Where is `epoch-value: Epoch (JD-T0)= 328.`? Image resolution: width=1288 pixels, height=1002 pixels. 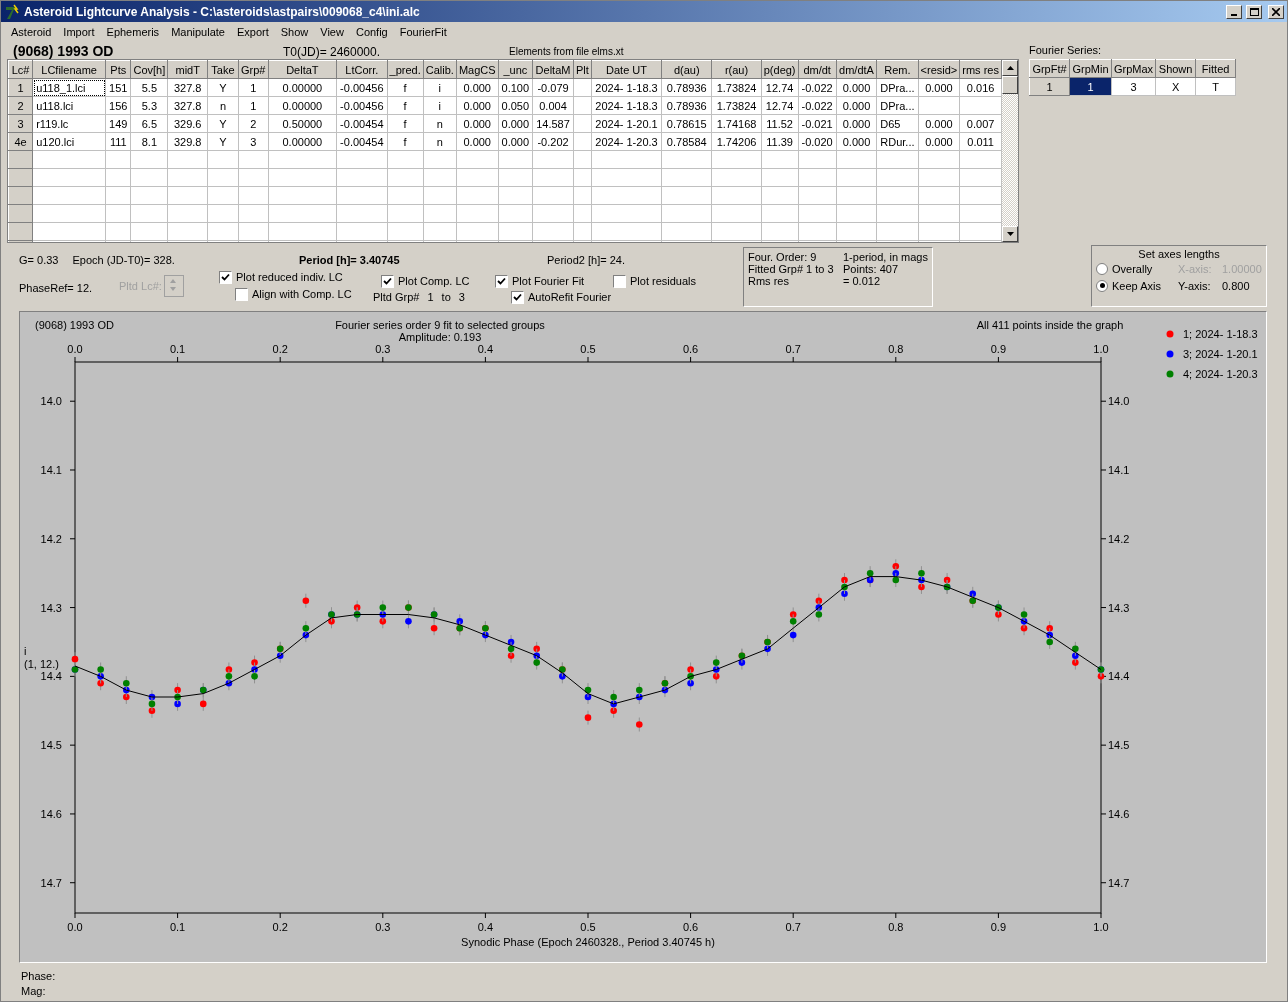
epoch-value: Epoch (JD-T0)= 328. is located at coordinates (123, 260).